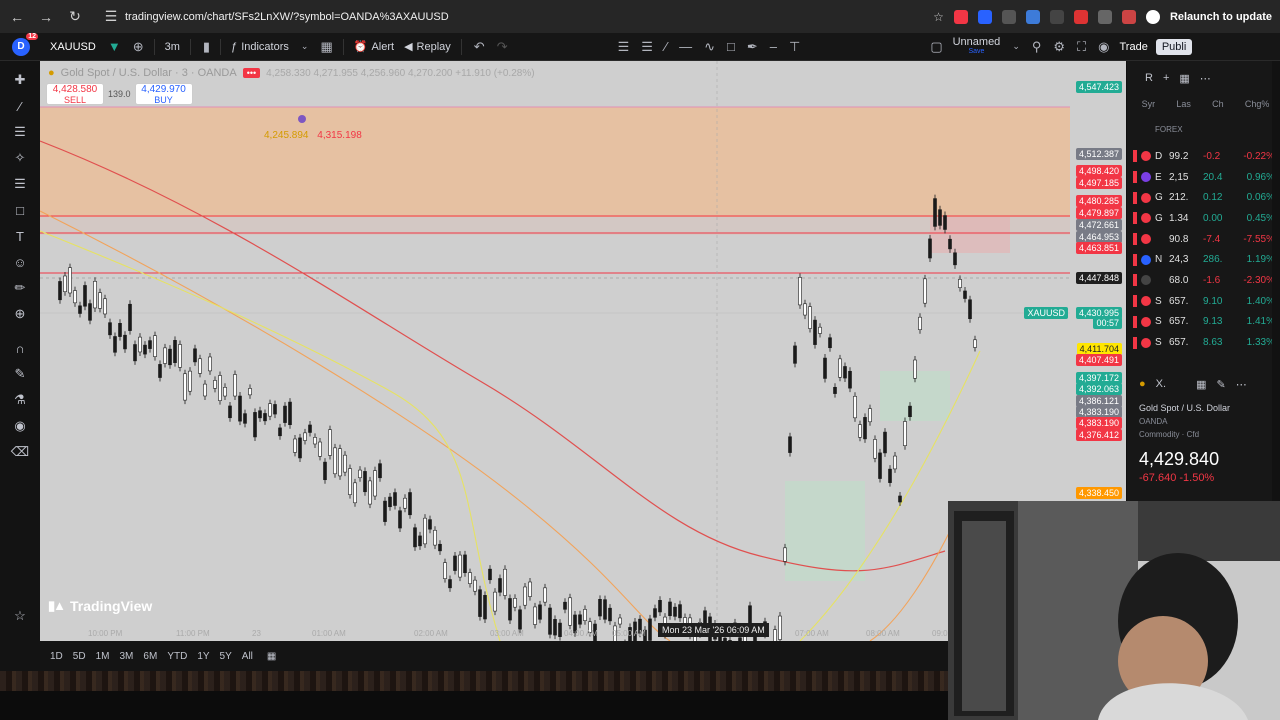  I want to click on watchlist-row: S 657. 9.10 1.40%, so click(1203, 301).